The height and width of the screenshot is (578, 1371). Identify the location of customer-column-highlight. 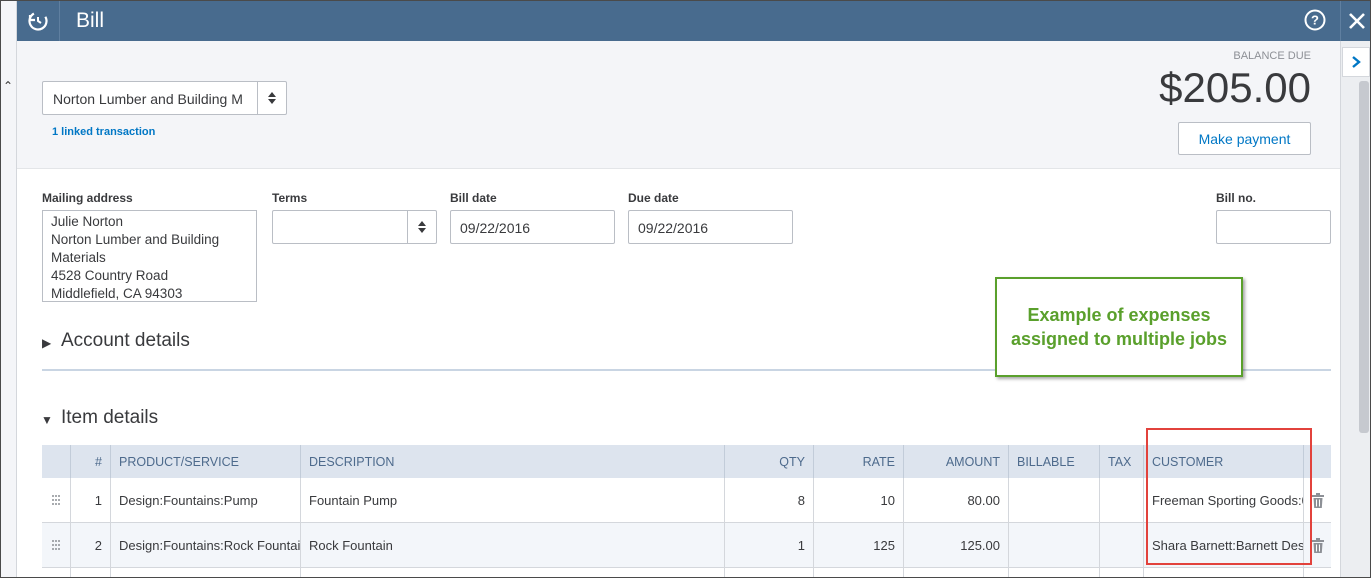
(1229, 496).